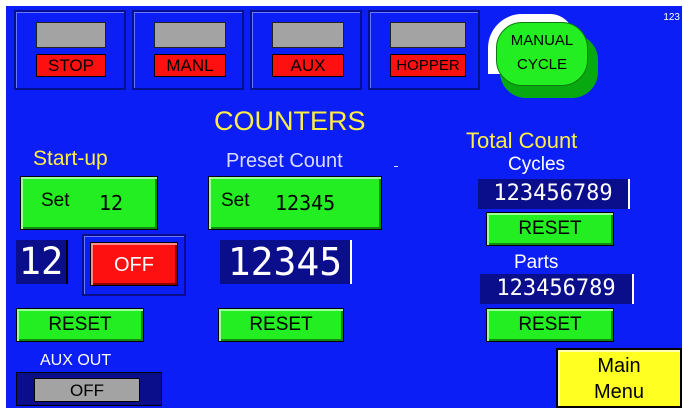 The height and width of the screenshot is (412, 684). I want to click on main-menu-line1: Main, so click(619, 366).